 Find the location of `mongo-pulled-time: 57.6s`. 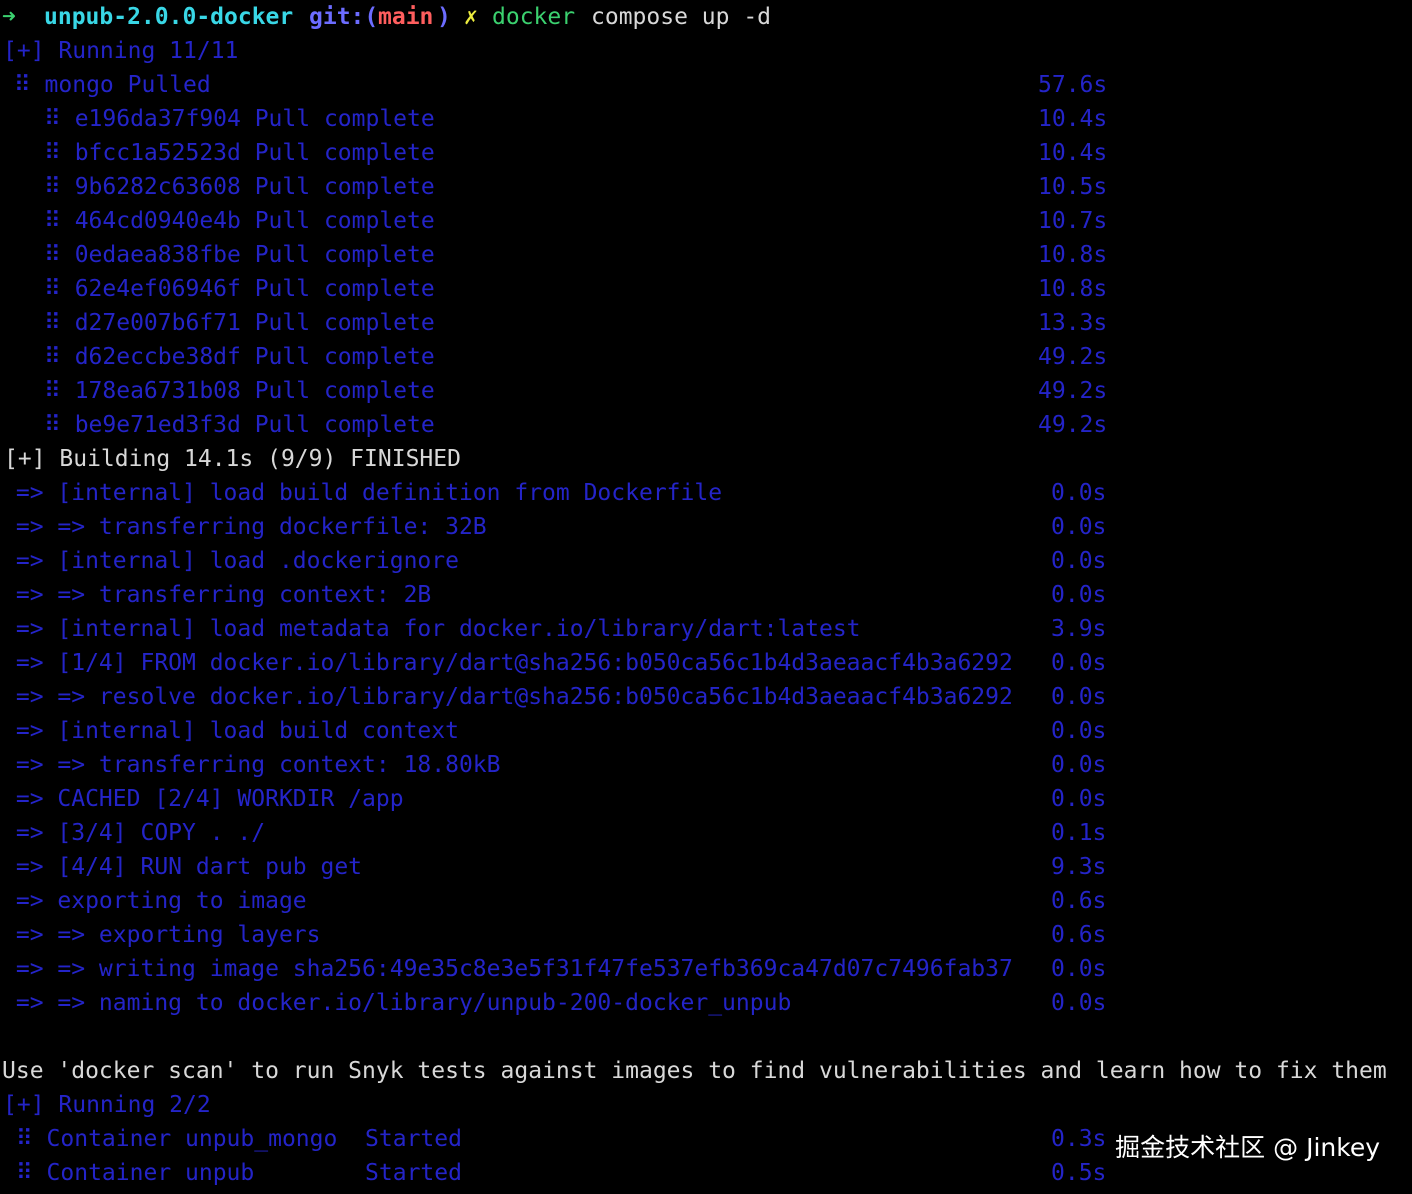

mongo-pulled-time: 57.6s is located at coordinates (1073, 85).